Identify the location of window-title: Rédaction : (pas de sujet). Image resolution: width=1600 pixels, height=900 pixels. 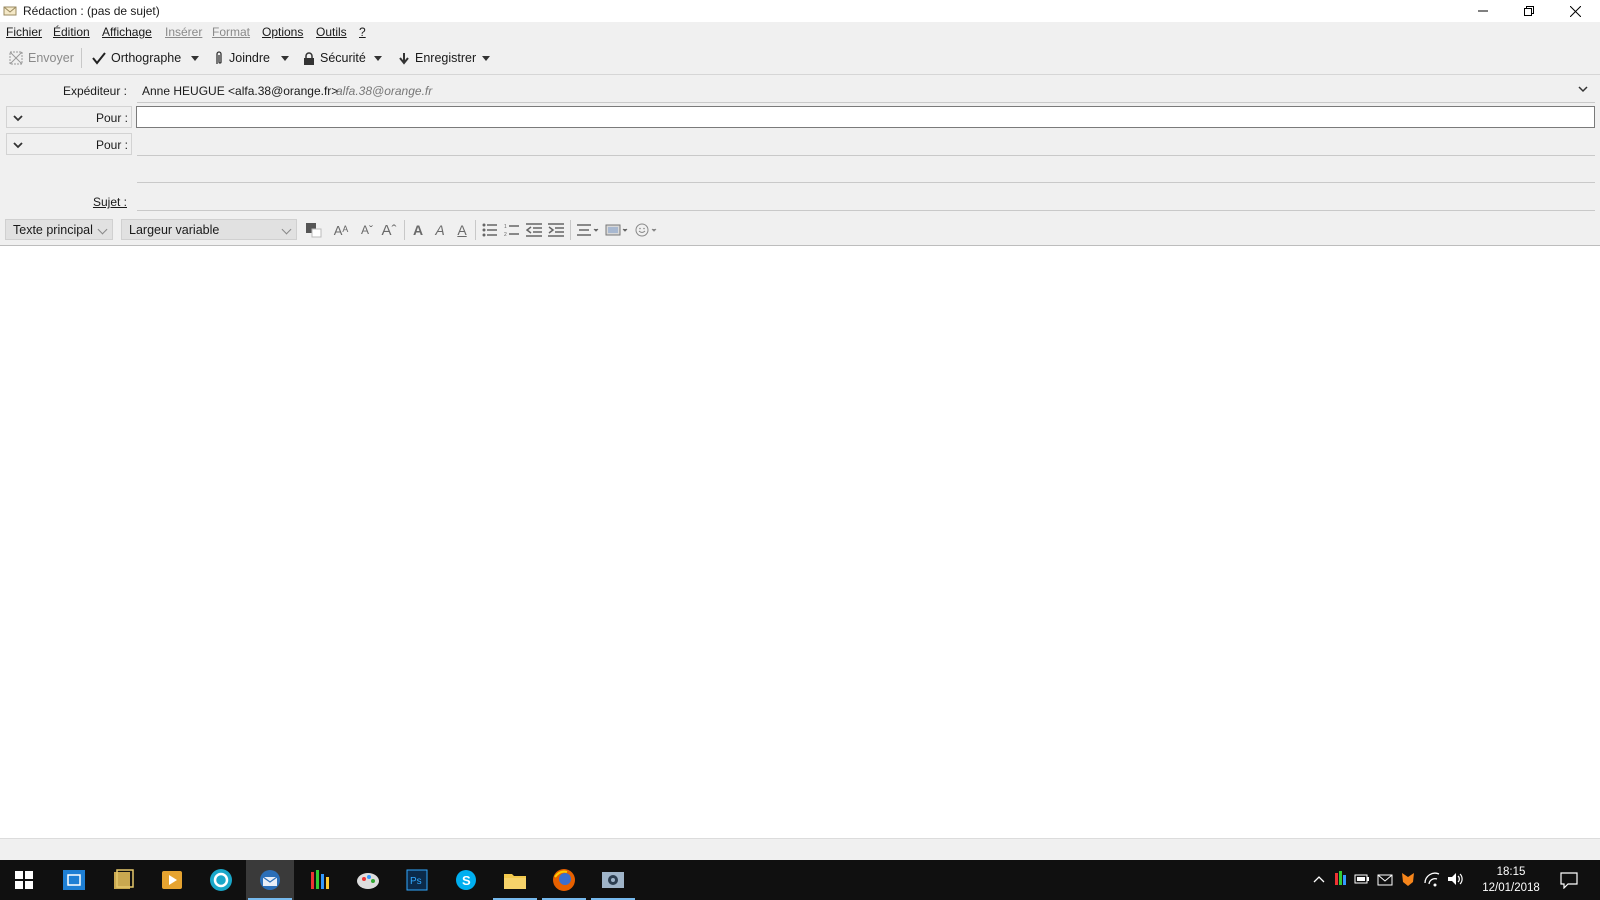
(91, 11).